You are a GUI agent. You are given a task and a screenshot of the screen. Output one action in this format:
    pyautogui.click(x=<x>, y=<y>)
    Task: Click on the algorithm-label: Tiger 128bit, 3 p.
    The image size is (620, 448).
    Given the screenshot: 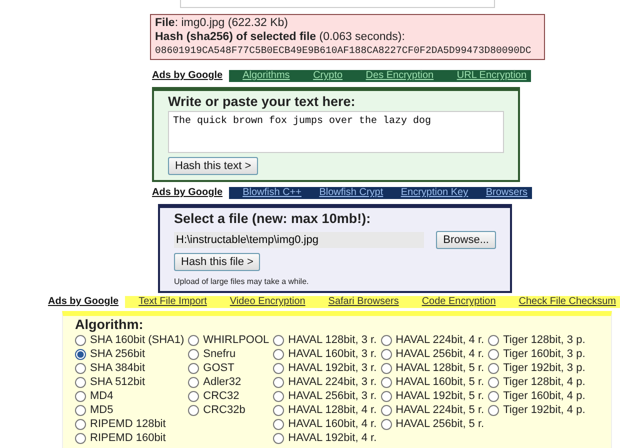 What is the action you would take?
    pyautogui.click(x=544, y=340)
    